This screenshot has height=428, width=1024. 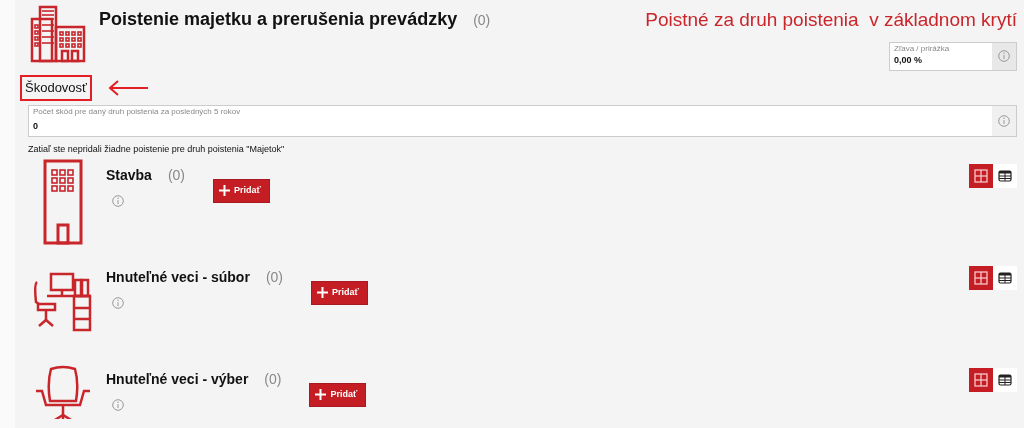 I want to click on section-title: Poistenie majetku a prerušenia prevádzky, so click(x=278, y=19).